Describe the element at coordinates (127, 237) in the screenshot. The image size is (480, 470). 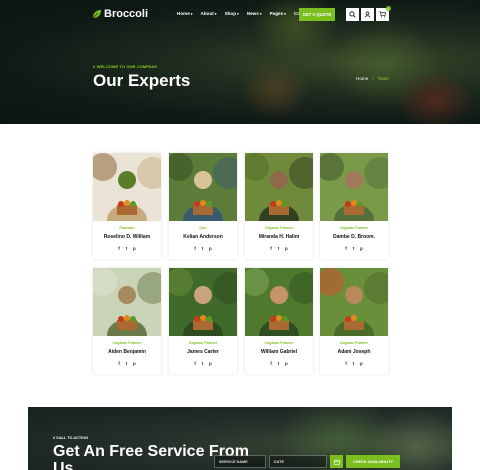
I see `team-member-name: Roselino D. William` at that location.